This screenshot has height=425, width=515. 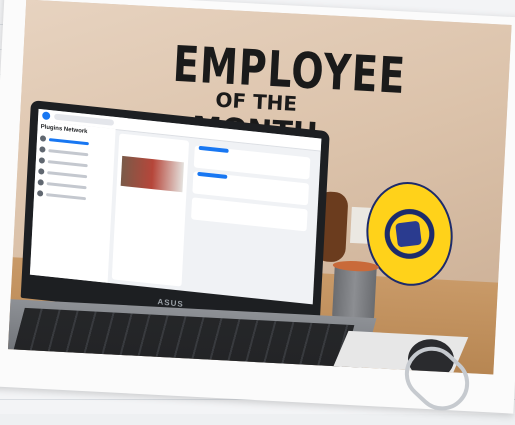 I want to click on facebook-logo-icon, so click(x=46, y=116).